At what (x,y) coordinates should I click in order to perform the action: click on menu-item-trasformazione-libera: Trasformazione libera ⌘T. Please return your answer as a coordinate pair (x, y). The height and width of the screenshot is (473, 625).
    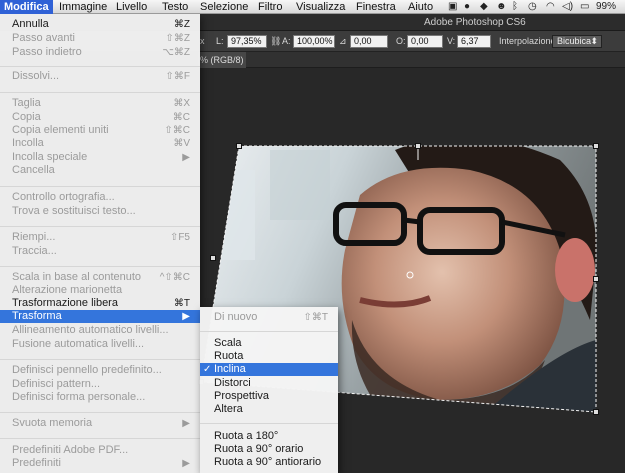
    Looking at the image, I should click on (100, 303).